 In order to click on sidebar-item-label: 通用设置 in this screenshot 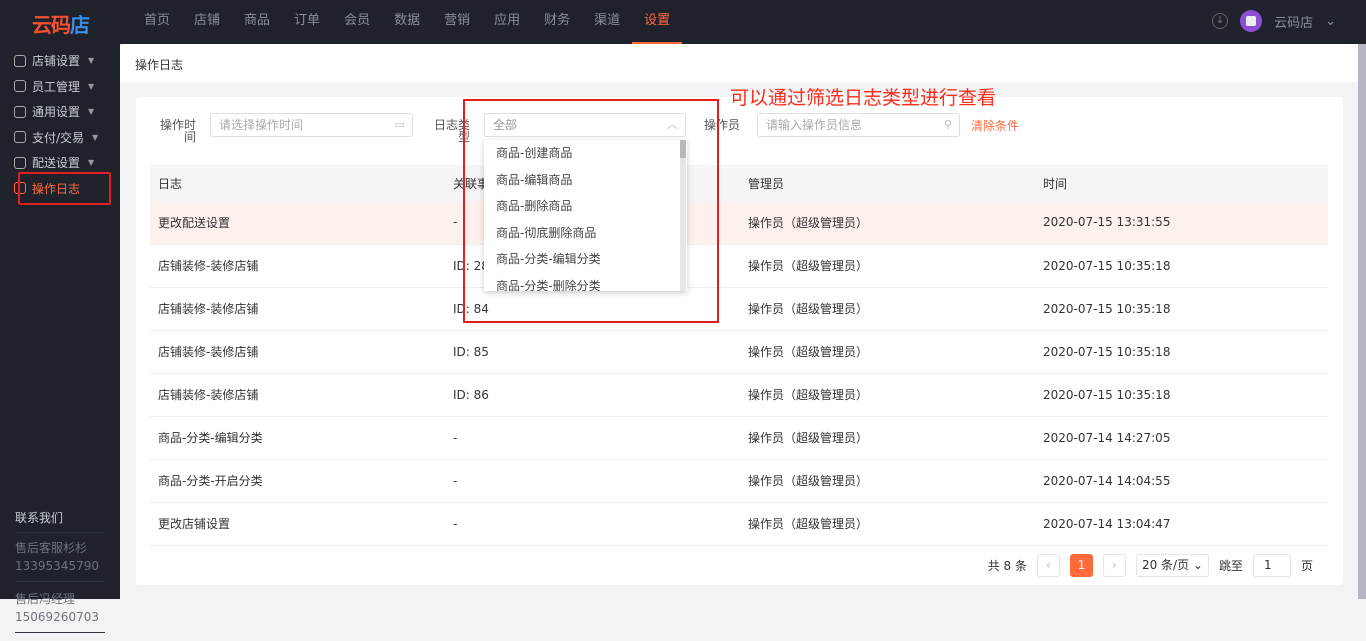, I will do `click(56, 112)`.